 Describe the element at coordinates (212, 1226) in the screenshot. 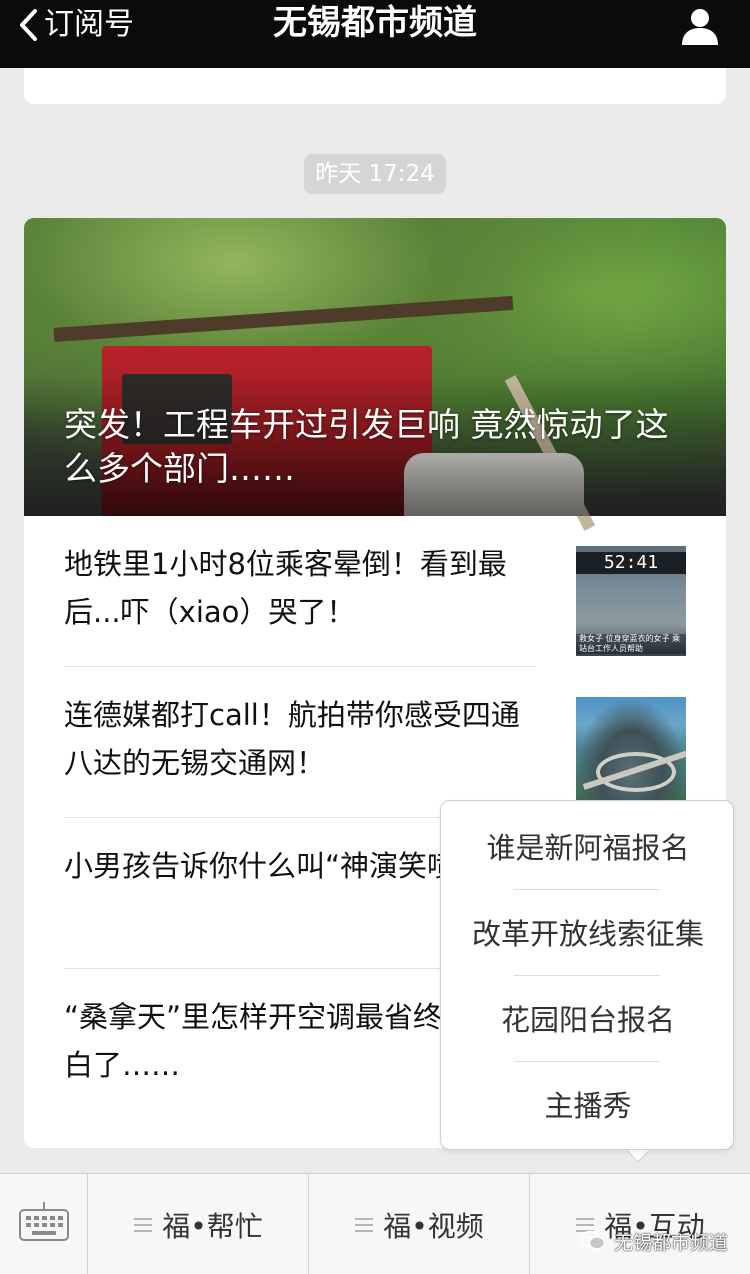

I see `menu-tab-label: 福•帮忙` at that location.